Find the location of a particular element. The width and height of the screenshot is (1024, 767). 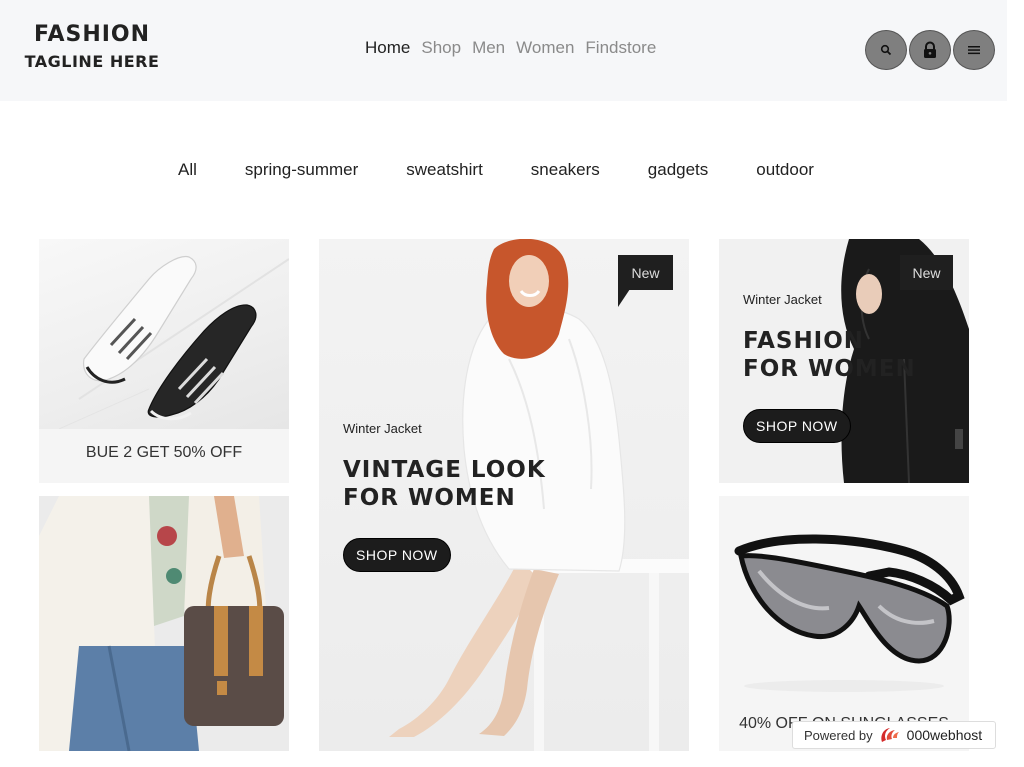

powered-by-label: Powered by is located at coordinates (838, 735).